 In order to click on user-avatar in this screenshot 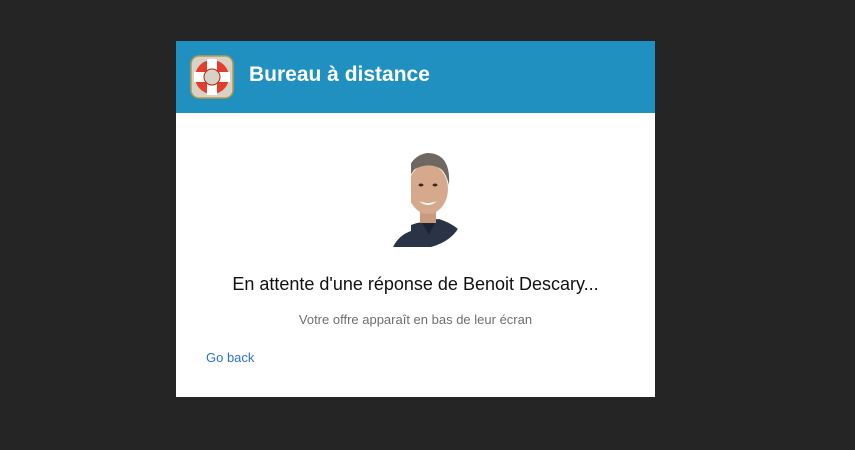, I will do `click(428, 195)`.